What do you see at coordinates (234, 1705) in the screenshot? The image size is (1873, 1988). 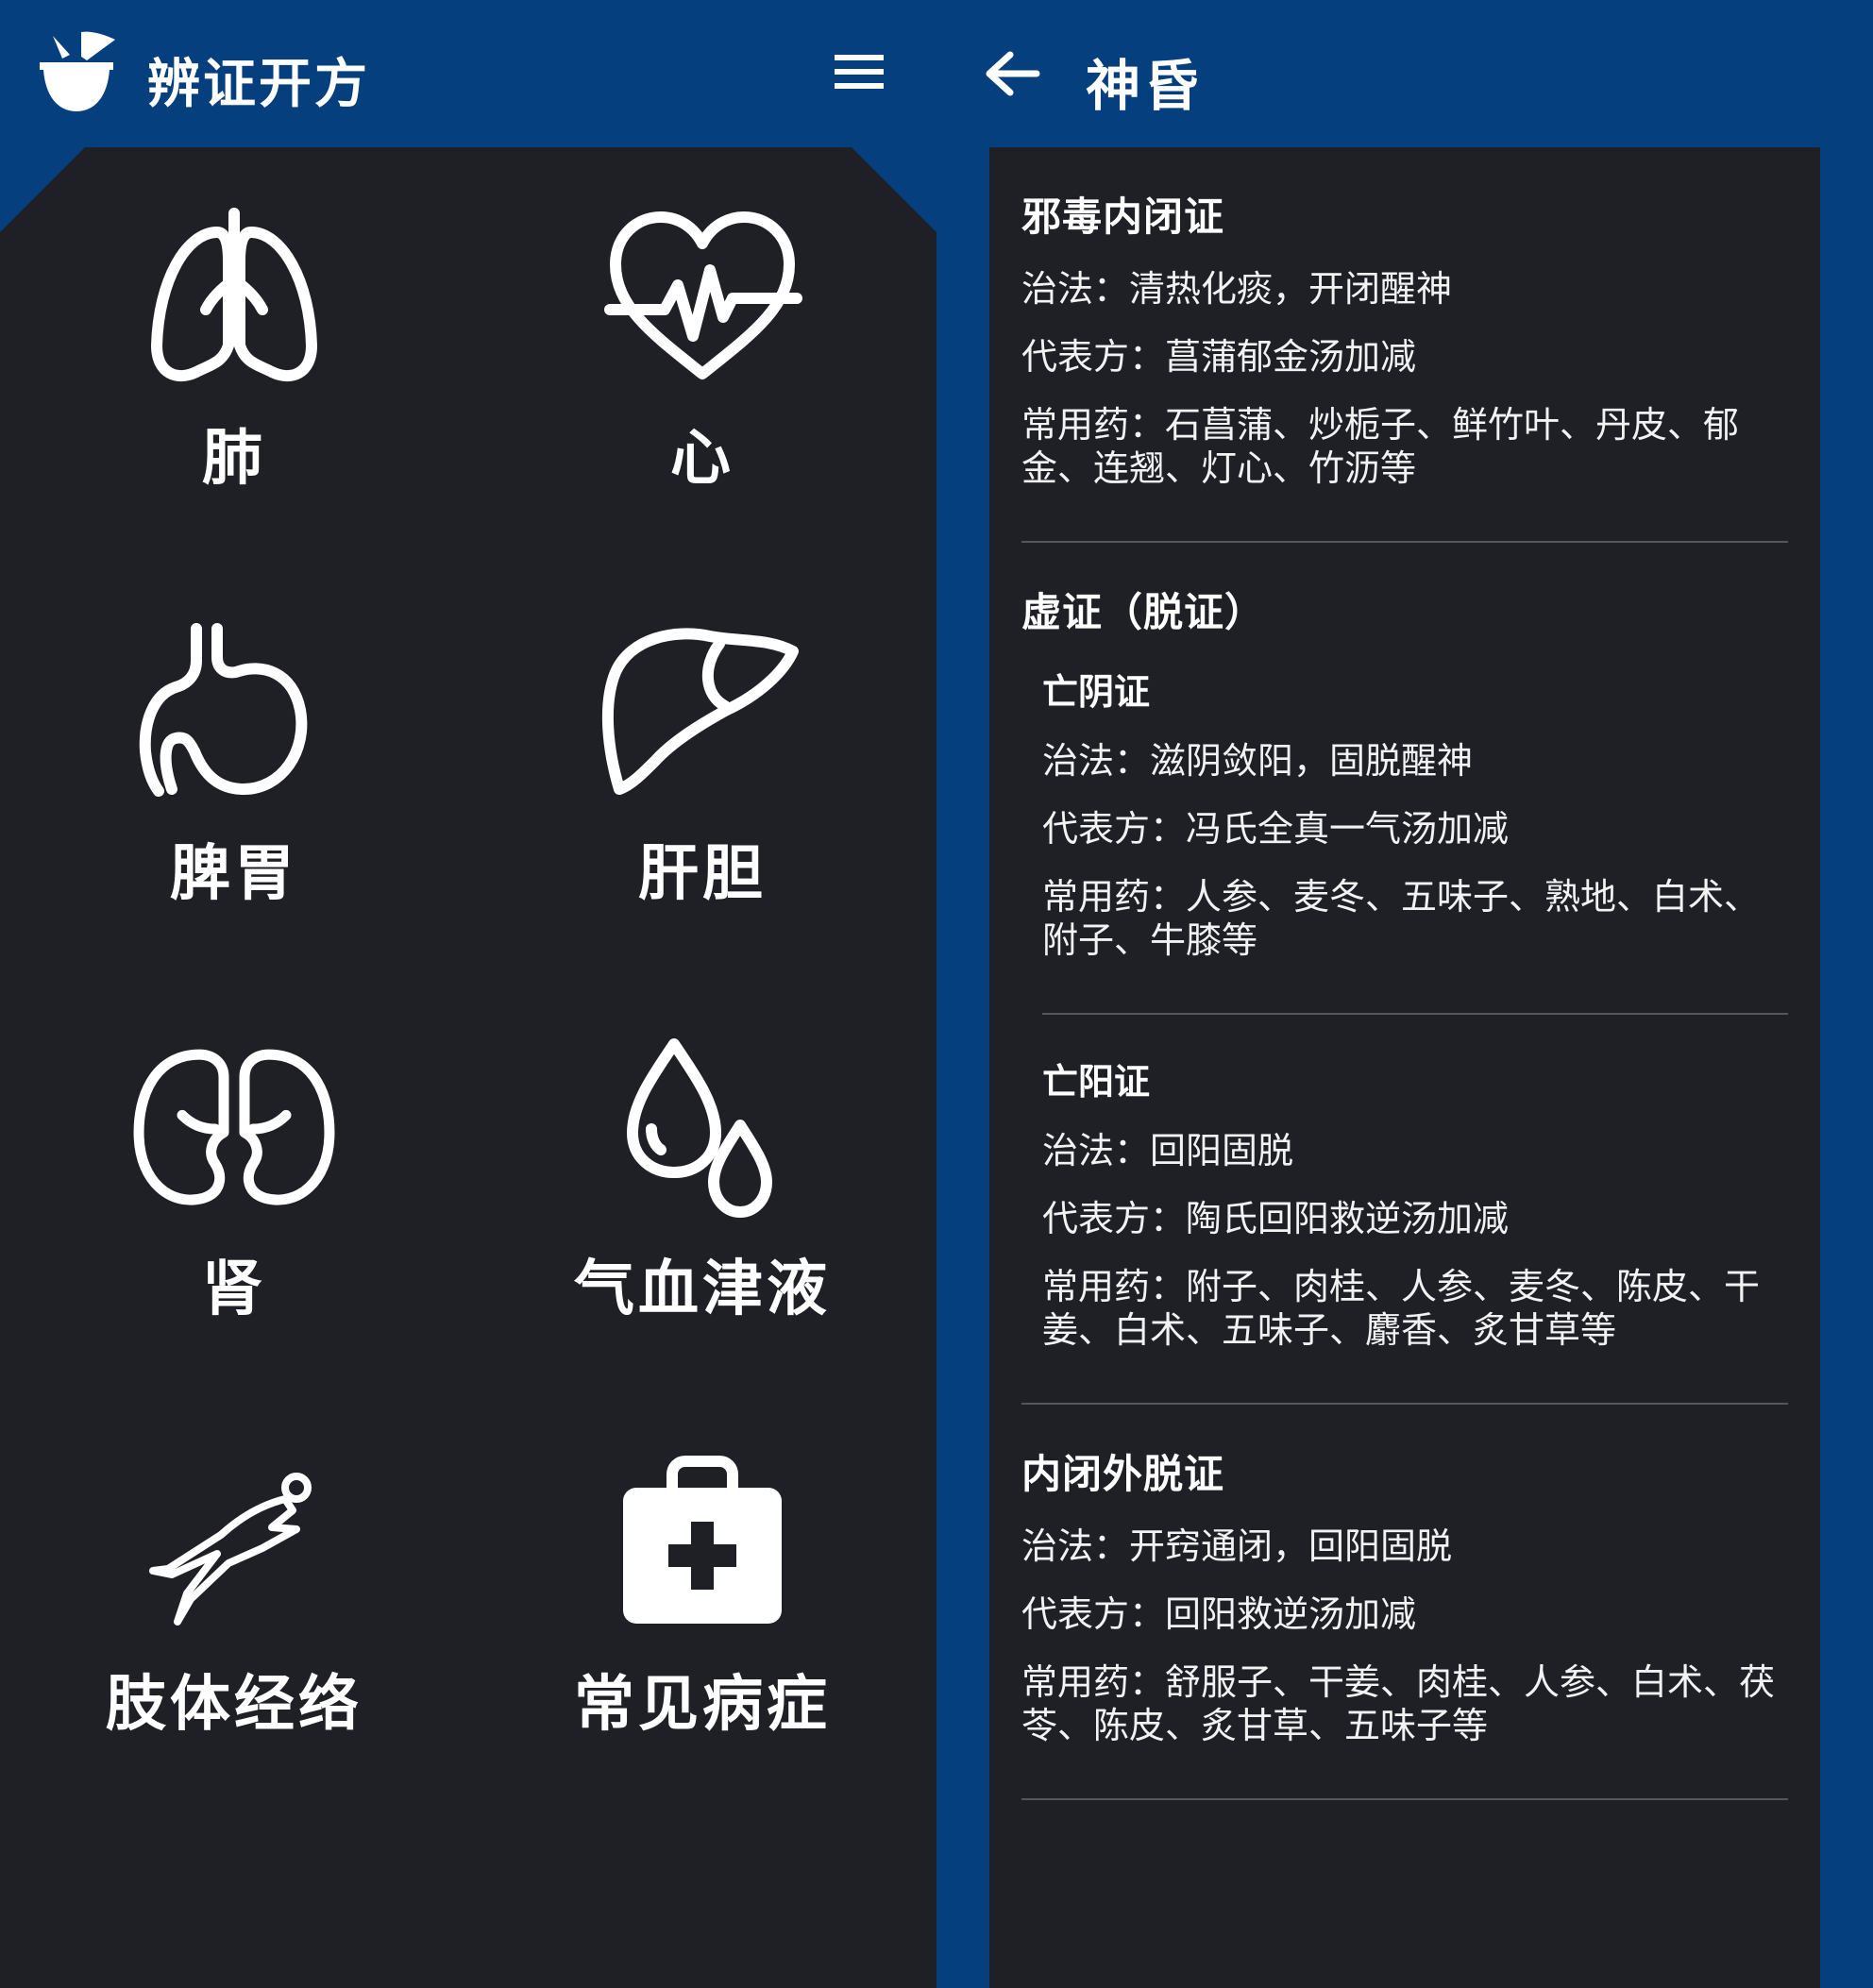 I see `tile-label: 肢体经络` at bounding box center [234, 1705].